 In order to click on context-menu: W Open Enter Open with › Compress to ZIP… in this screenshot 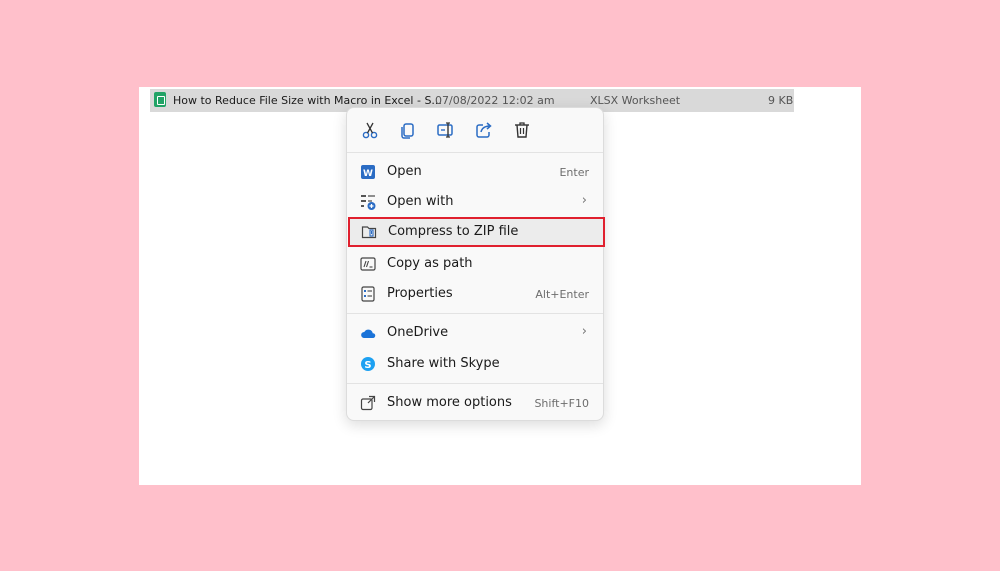, I will do `click(475, 264)`.